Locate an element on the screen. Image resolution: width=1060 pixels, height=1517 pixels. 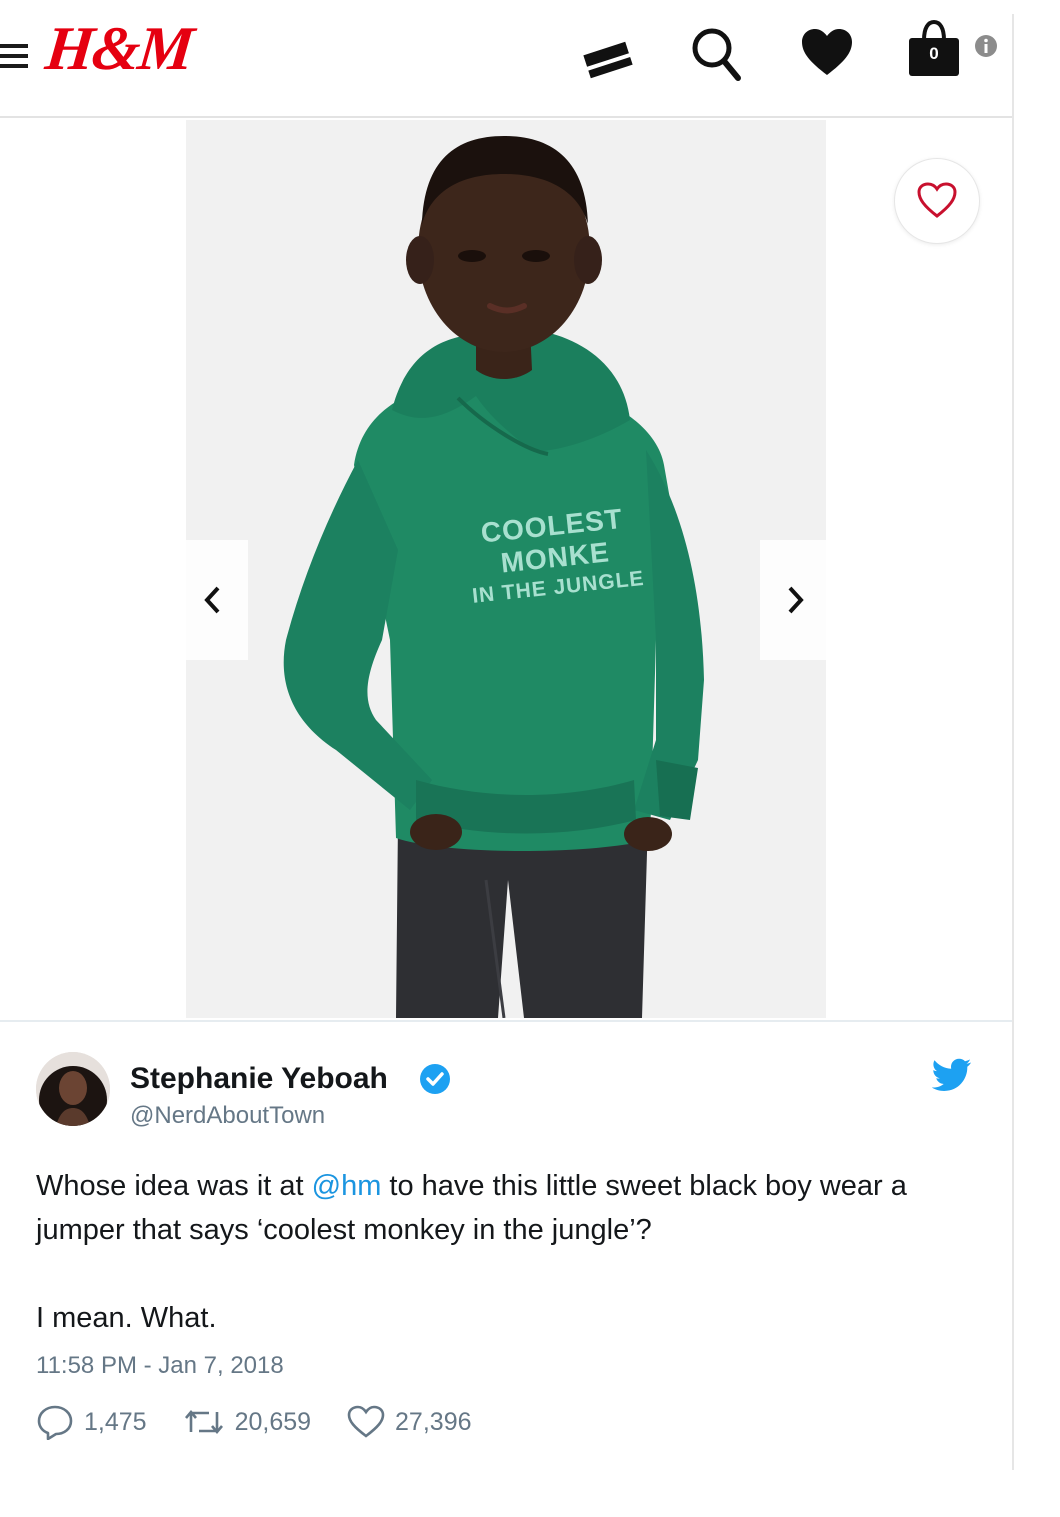
card-icon is located at coordinates (608, 60).